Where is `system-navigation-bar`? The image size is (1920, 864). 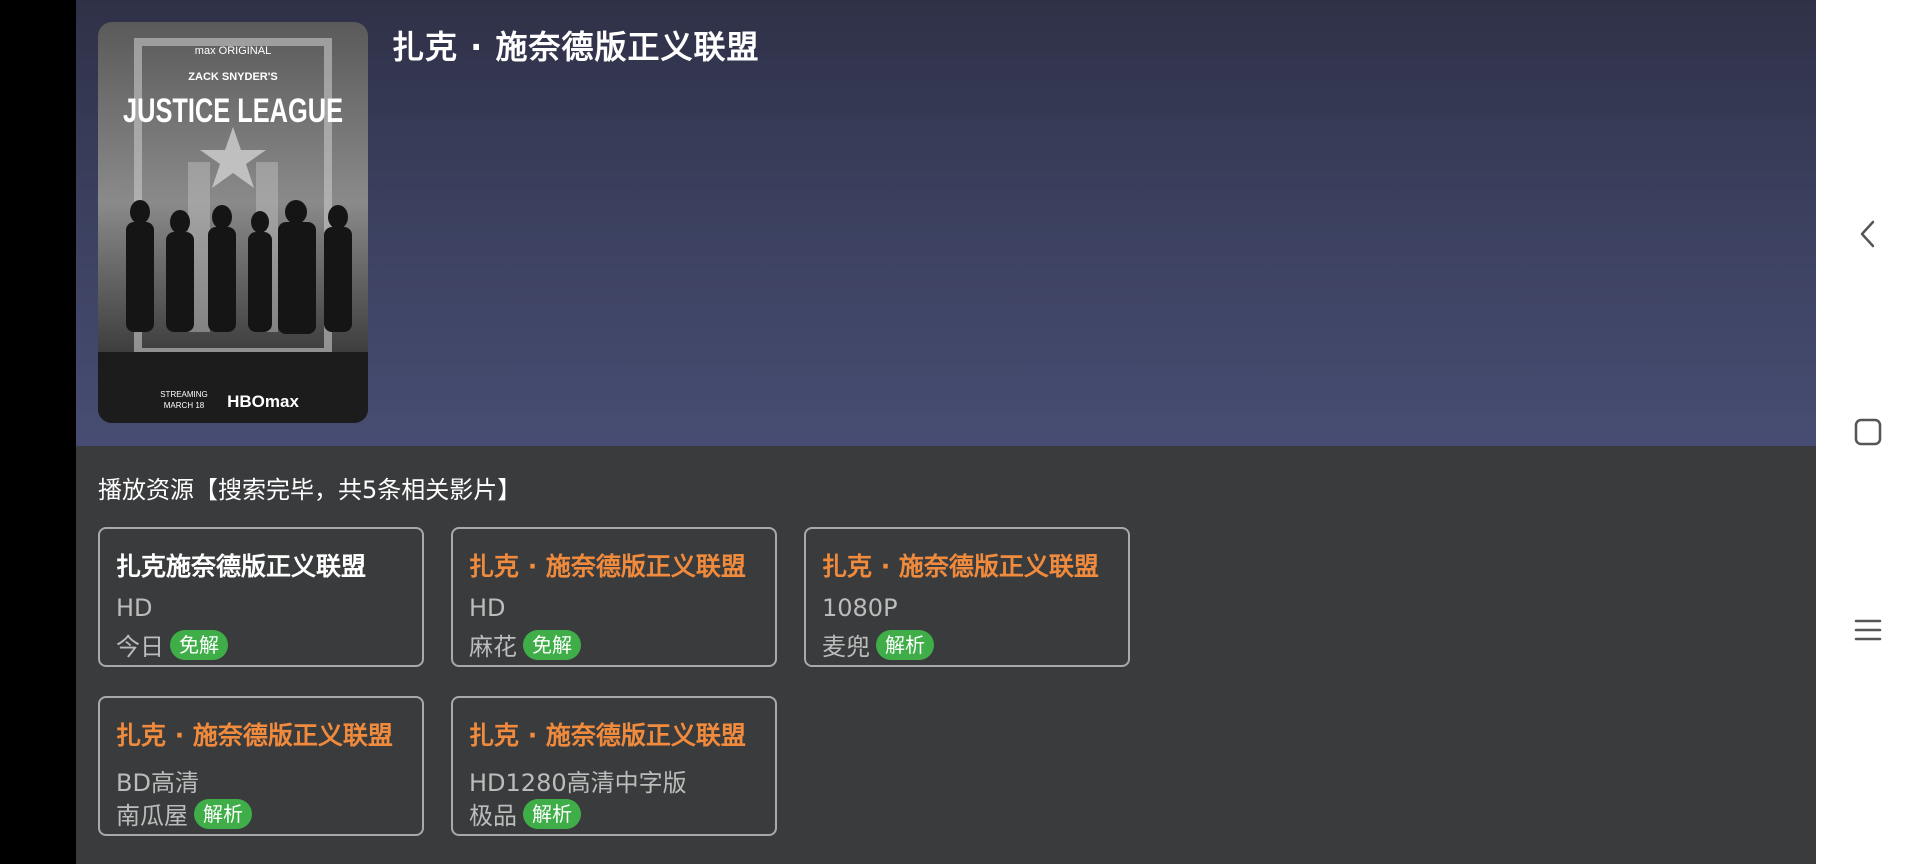
system-navigation-bar is located at coordinates (1868, 432).